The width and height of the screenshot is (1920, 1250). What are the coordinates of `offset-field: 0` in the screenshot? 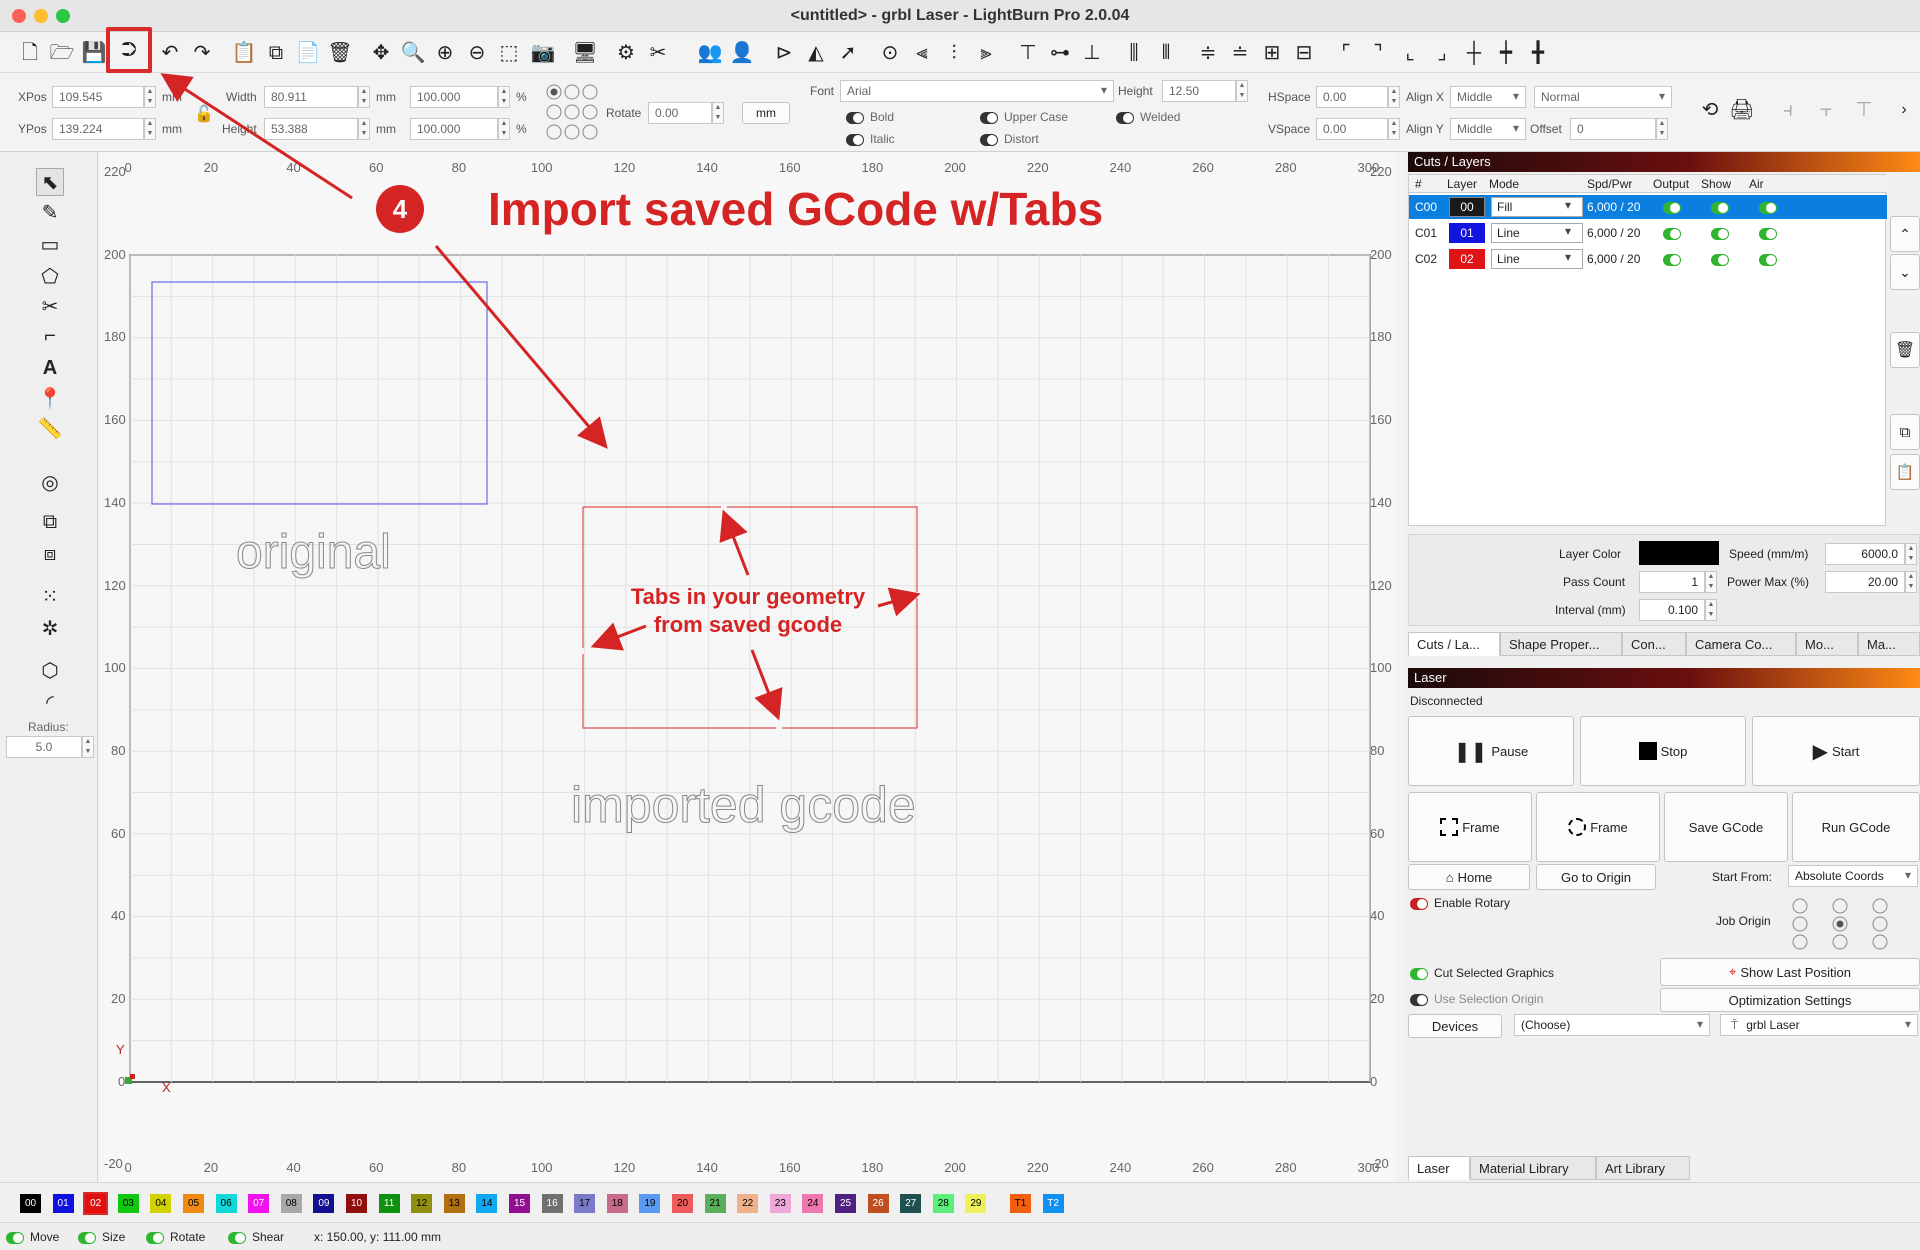 It's located at (1613, 129).